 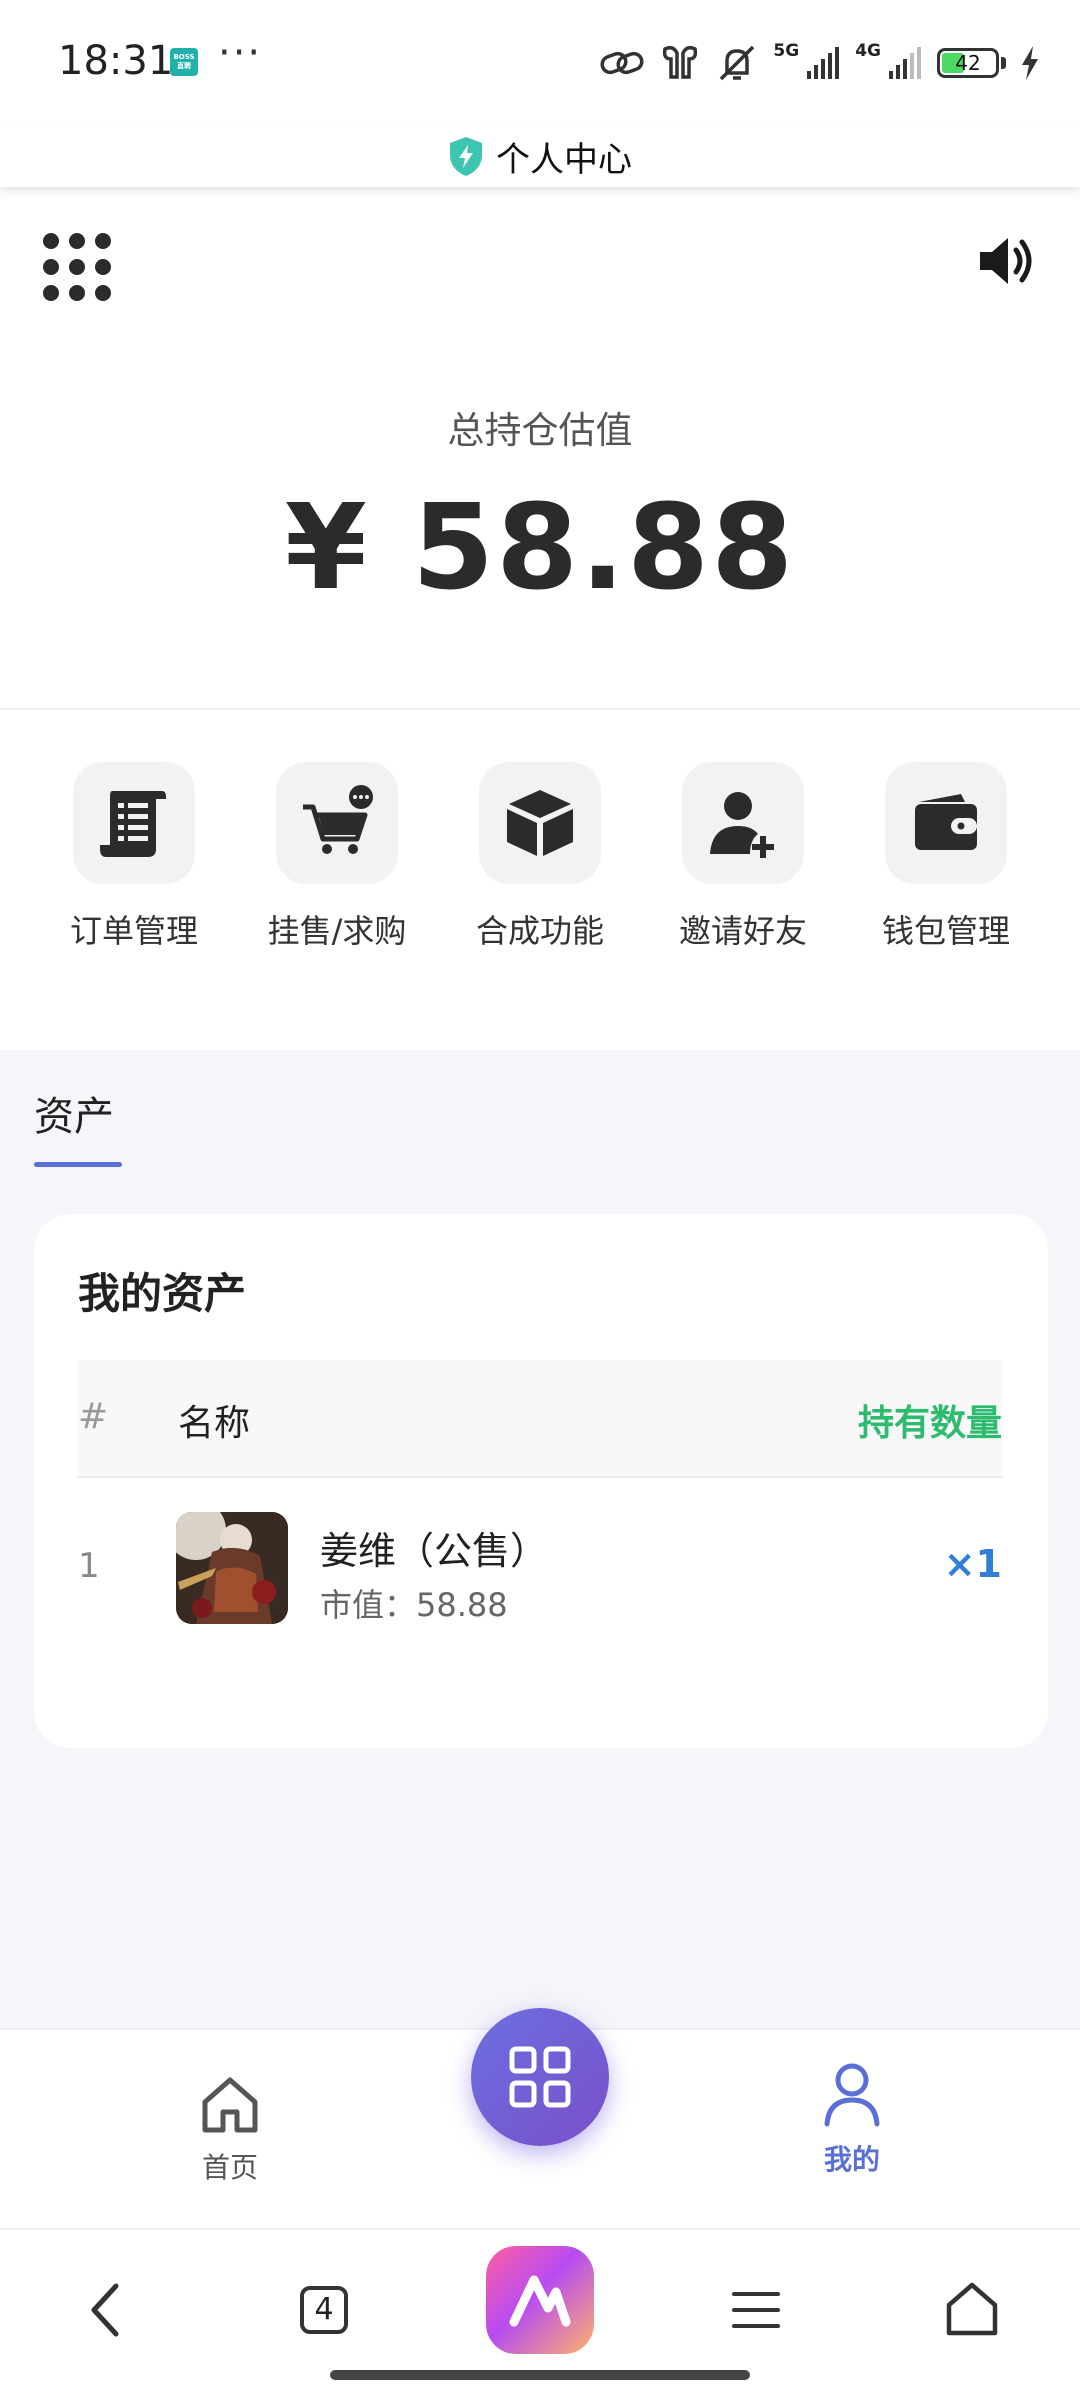 I want to click on shield-bolt-icon, so click(x=466, y=156).